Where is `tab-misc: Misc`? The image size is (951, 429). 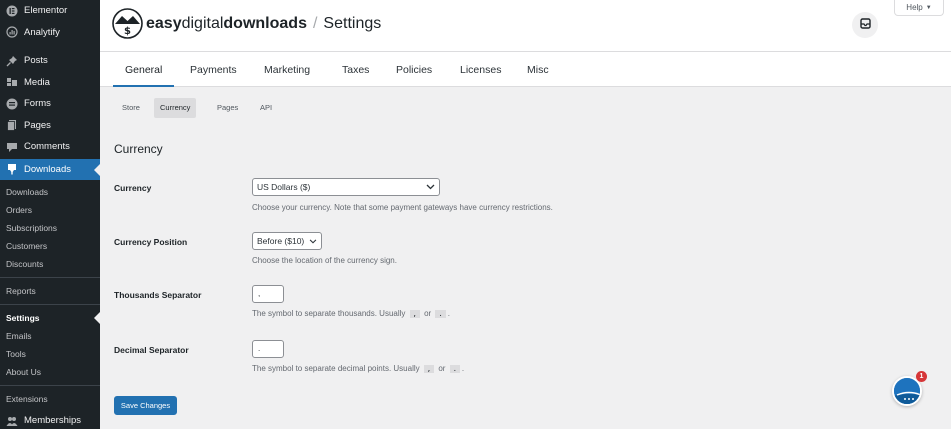
tab-misc: Misc is located at coordinates (538, 69).